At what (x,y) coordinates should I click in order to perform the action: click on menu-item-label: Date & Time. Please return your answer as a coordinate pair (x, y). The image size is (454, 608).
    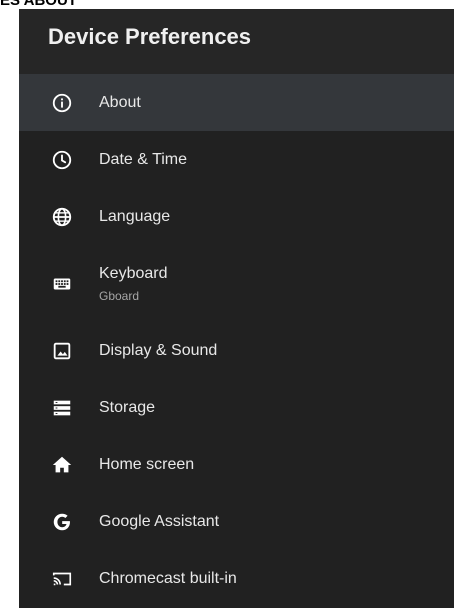
    Looking at the image, I should click on (143, 159).